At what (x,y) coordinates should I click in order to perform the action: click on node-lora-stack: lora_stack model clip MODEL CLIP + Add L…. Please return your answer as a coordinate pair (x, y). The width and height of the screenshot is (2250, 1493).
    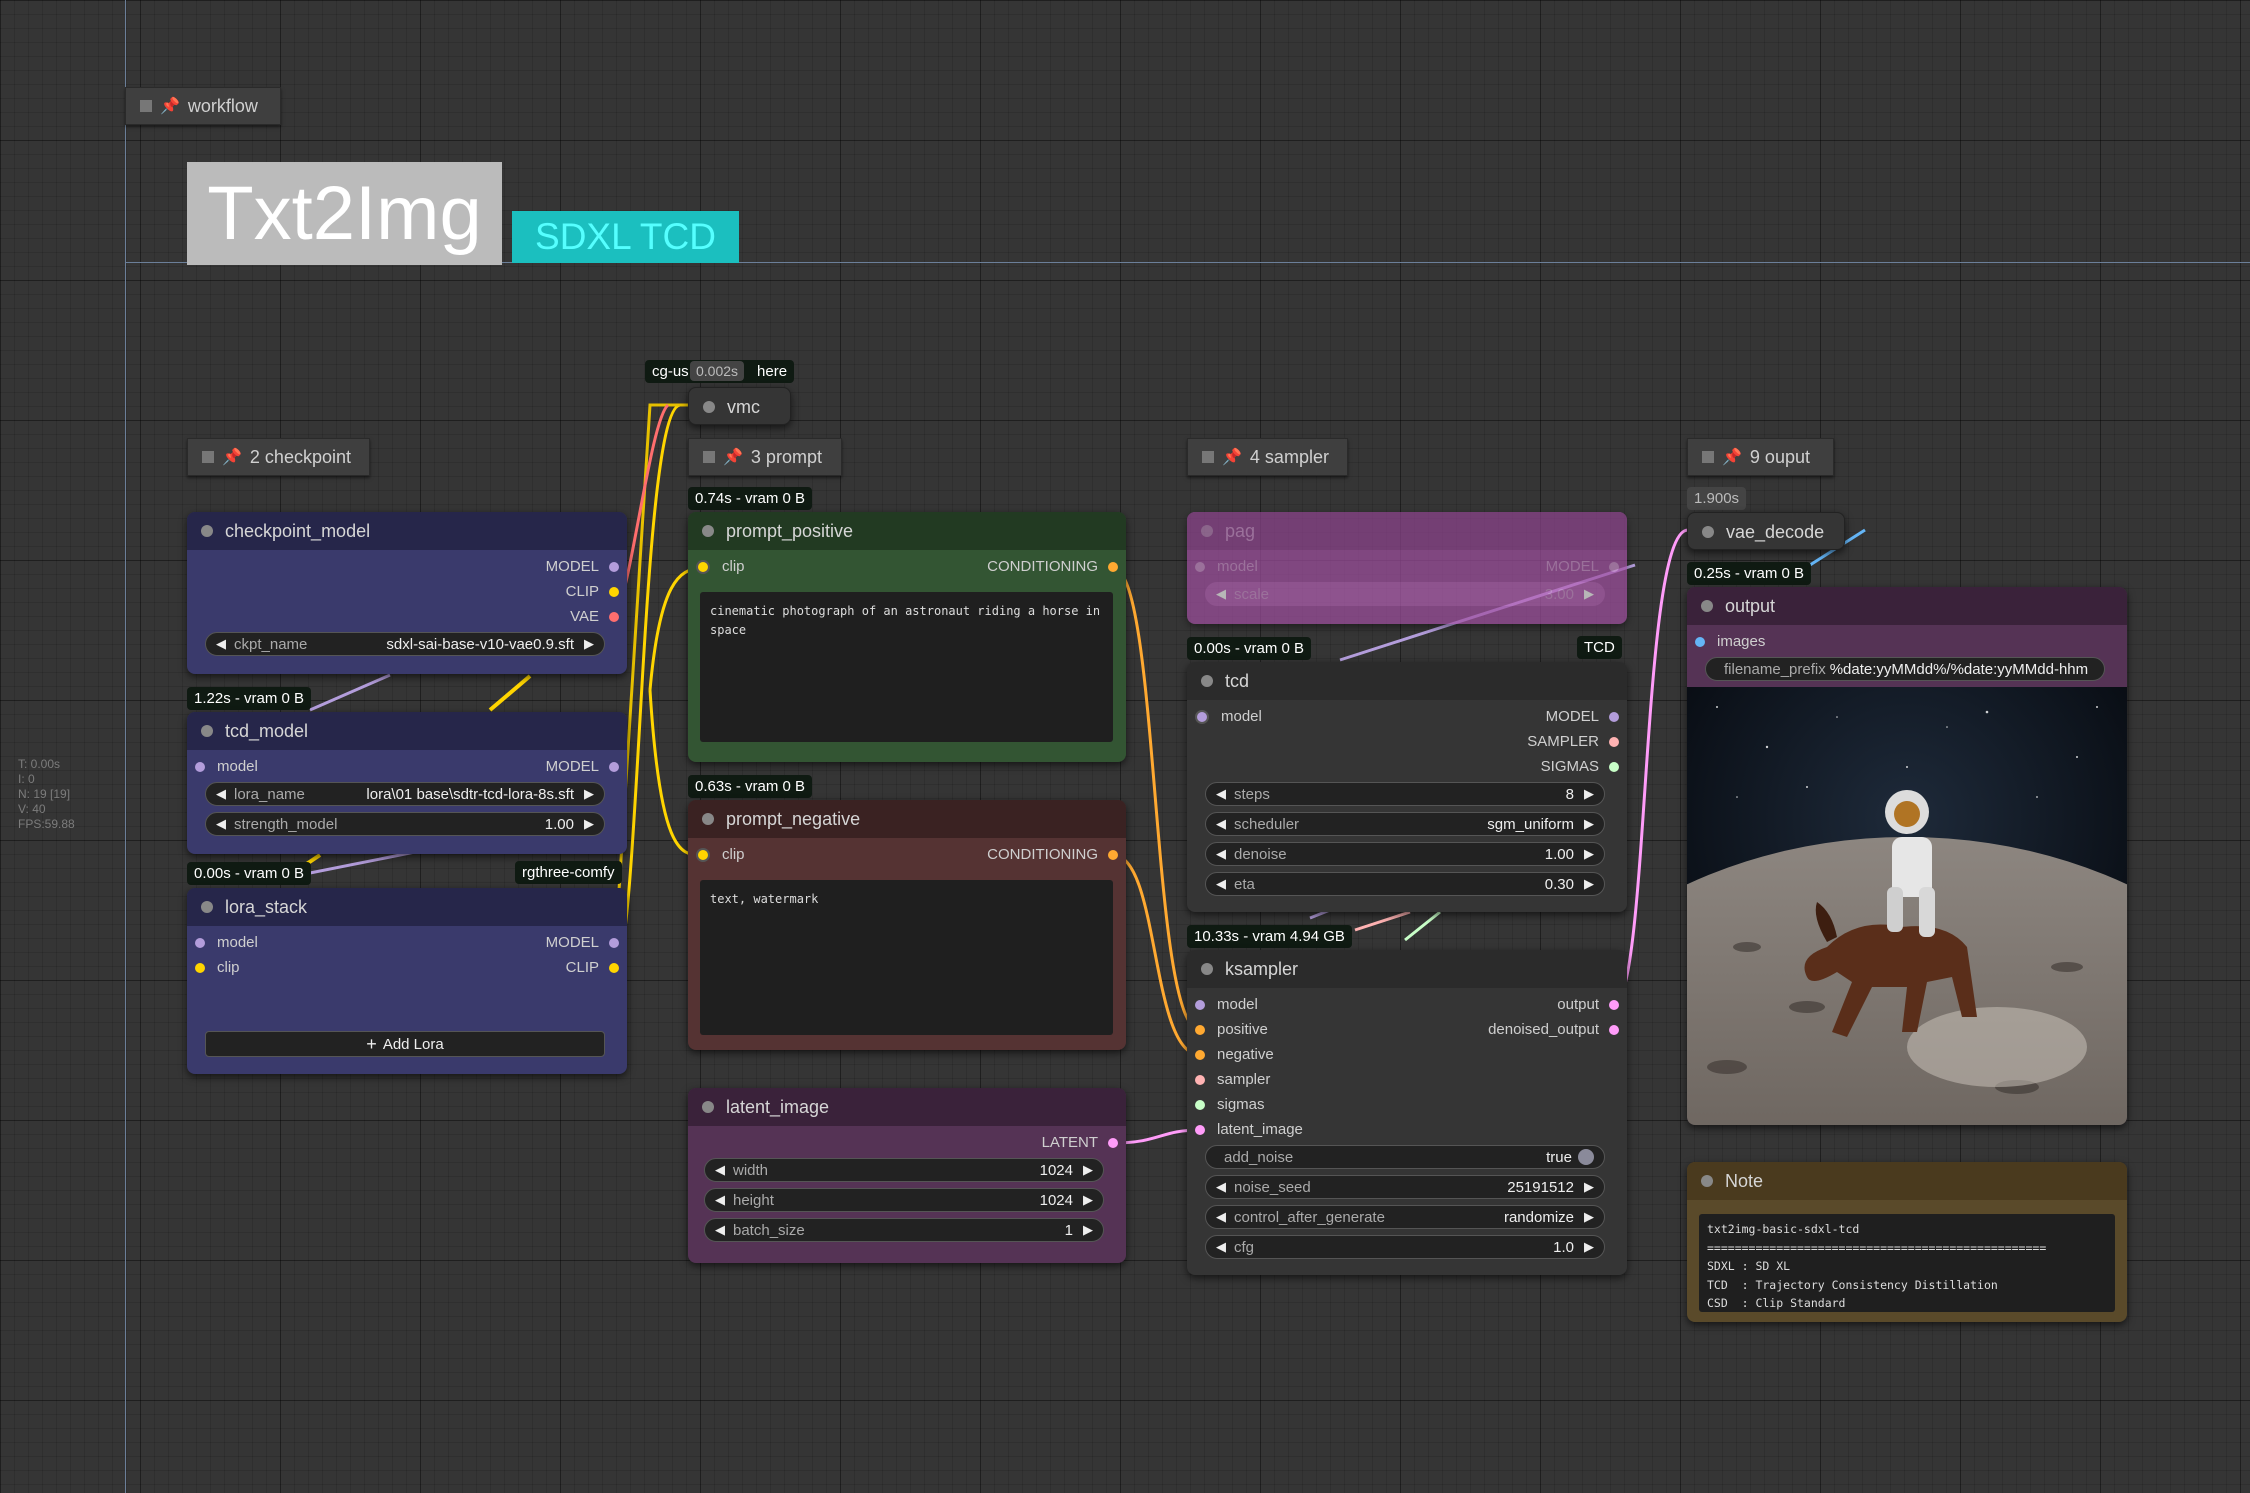
    Looking at the image, I should click on (407, 981).